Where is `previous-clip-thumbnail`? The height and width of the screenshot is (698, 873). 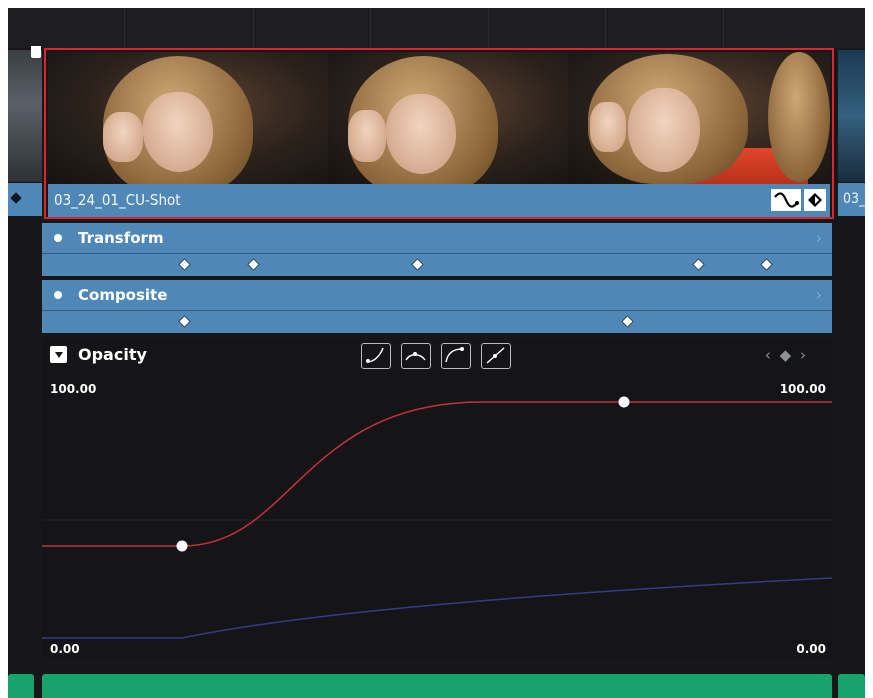 previous-clip-thumbnail is located at coordinates (25, 116).